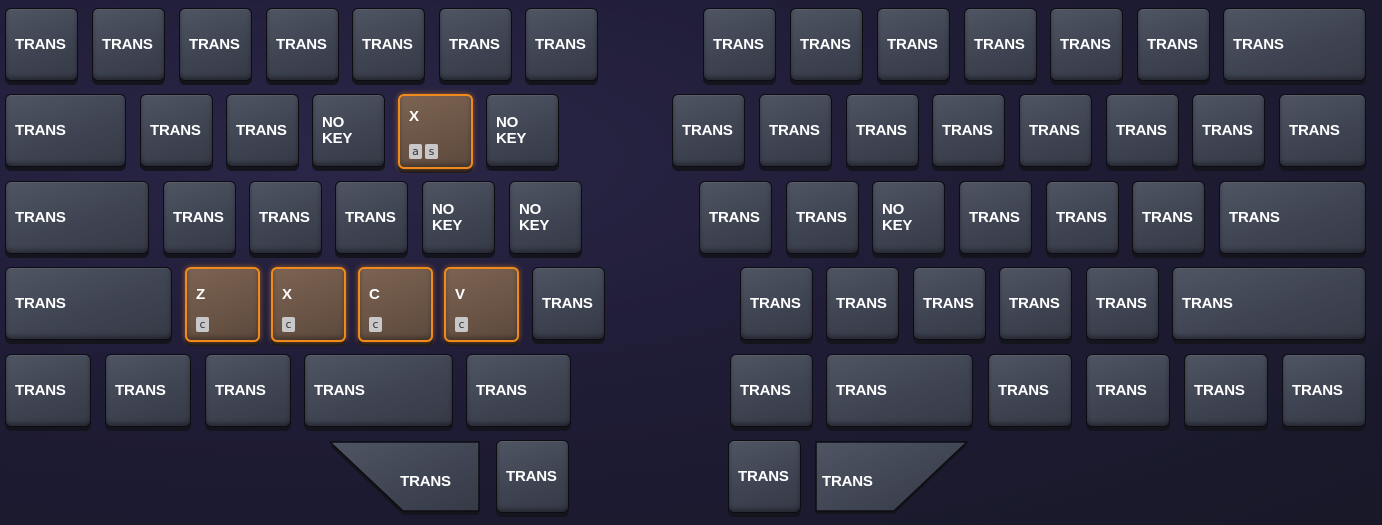 This screenshot has height=525, width=1382. I want to click on left-r3-key-6: NO KEY, so click(545, 217).